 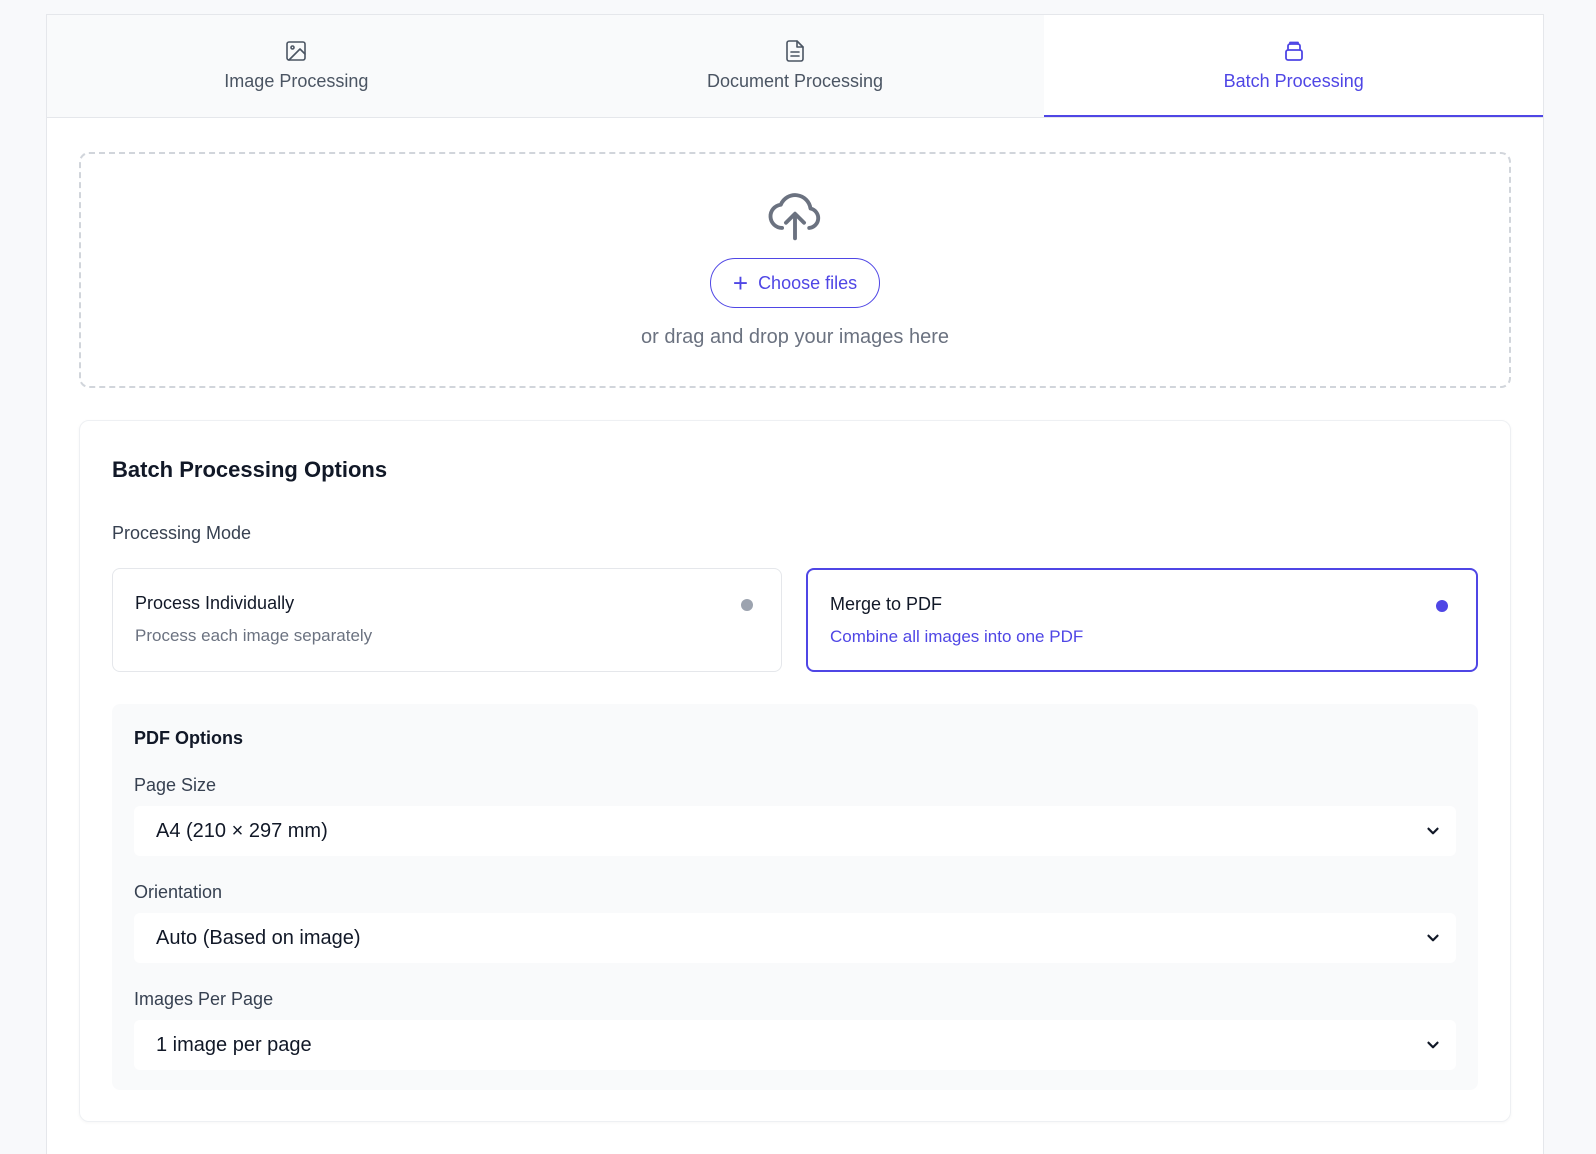 What do you see at coordinates (795, 80) in the screenshot?
I see `tab-label: Document Processing` at bounding box center [795, 80].